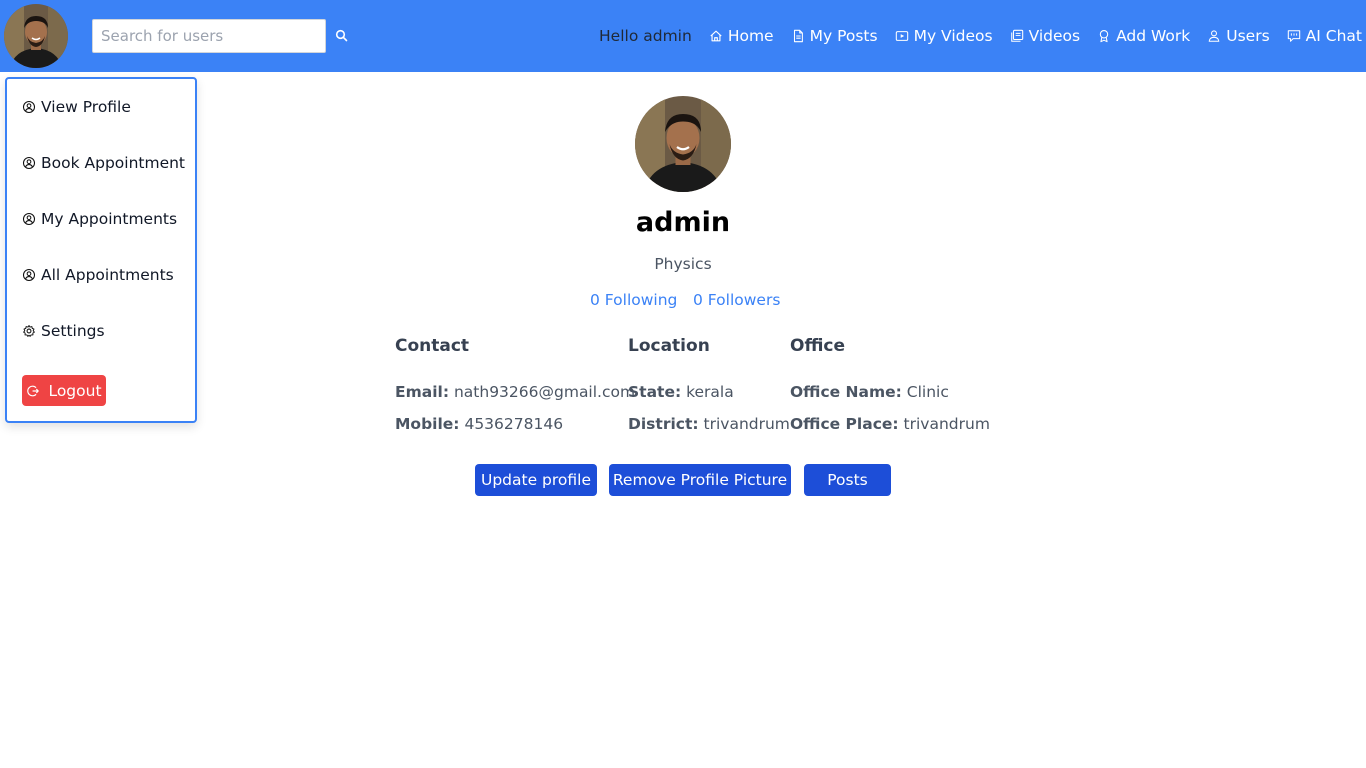 Image resolution: width=1366 pixels, height=768 pixels. Describe the element at coordinates (683, 264) in the screenshot. I see `profile-subject: Physics` at that location.